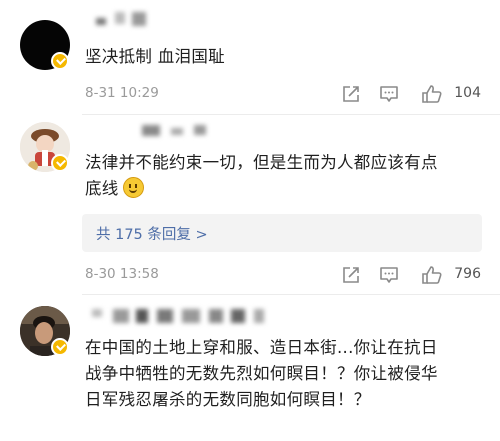  What do you see at coordinates (282, 233) in the screenshot?
I see `replies-box: 共 175 条回复 >` at bounding box center [282, 233].